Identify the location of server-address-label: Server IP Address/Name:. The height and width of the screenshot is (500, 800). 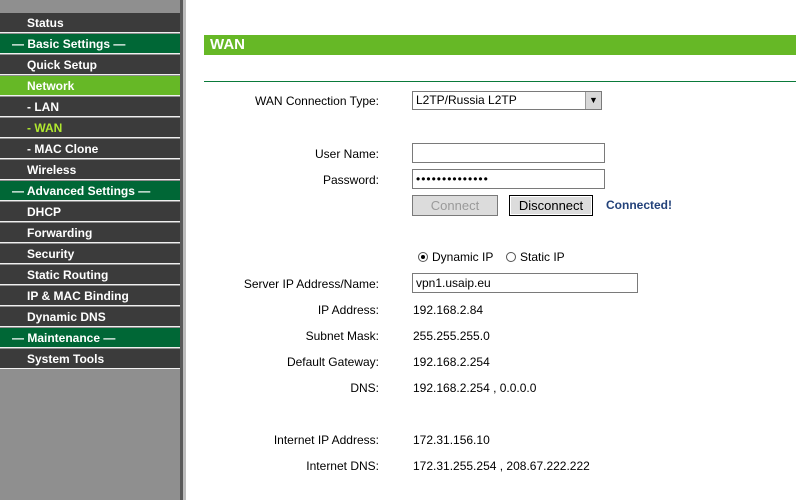
(311, 284).